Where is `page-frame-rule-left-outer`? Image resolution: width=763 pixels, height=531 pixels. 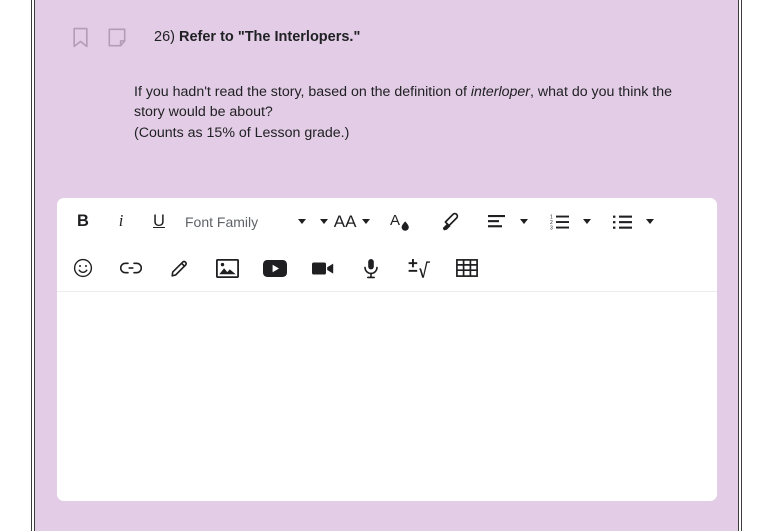 page-frame-rule-left-outer is located at coordinates (31, 265).